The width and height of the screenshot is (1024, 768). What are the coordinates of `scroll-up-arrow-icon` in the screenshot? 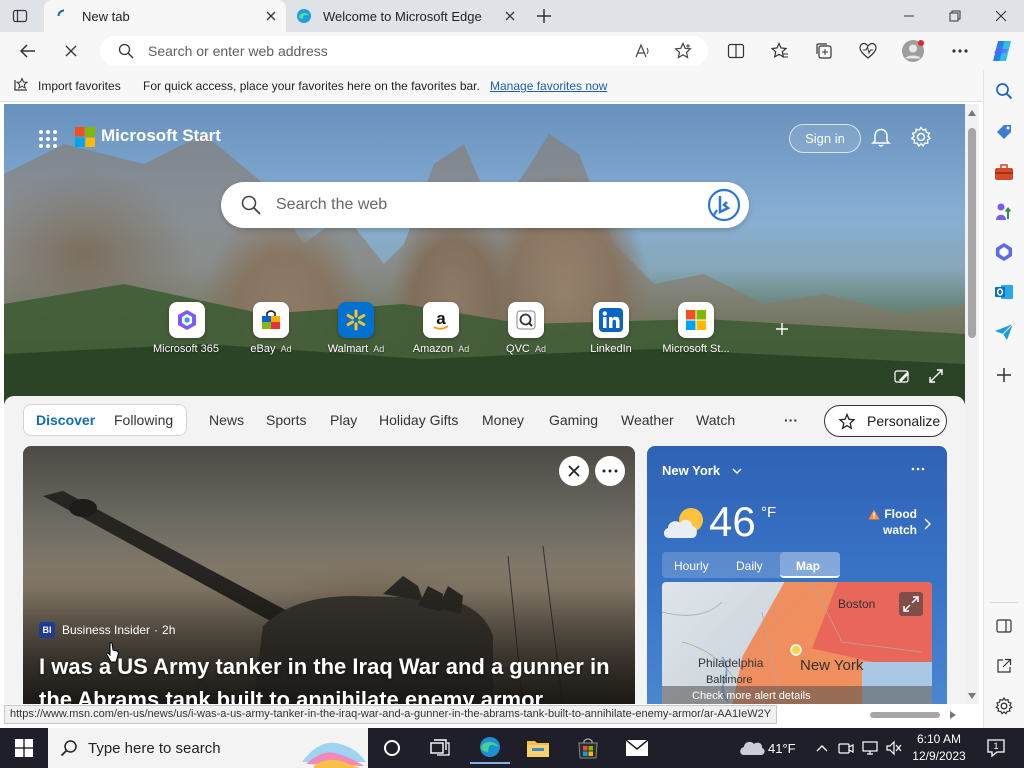 It's located at (972, 113).